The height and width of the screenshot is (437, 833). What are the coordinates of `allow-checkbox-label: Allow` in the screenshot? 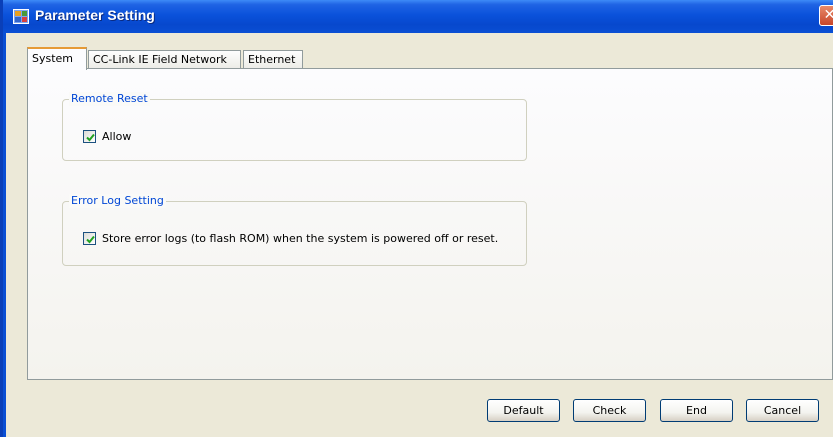 It's located at (117, 136).